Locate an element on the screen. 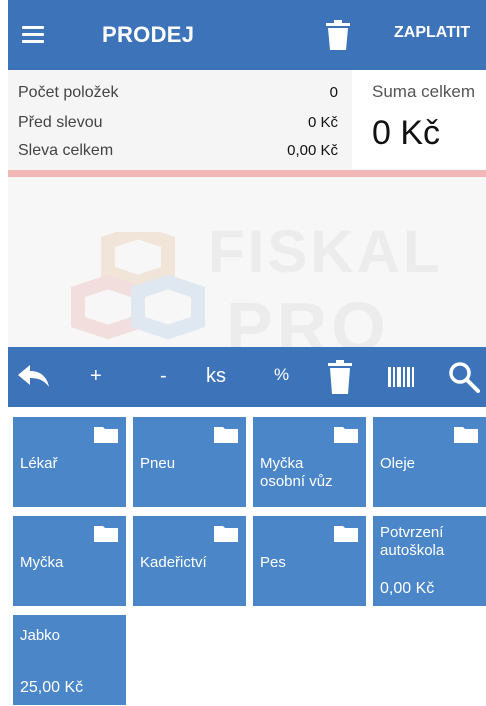 The image size is (486, 706). item-toolbar: + - ks % is located at coordinates (247, 377).